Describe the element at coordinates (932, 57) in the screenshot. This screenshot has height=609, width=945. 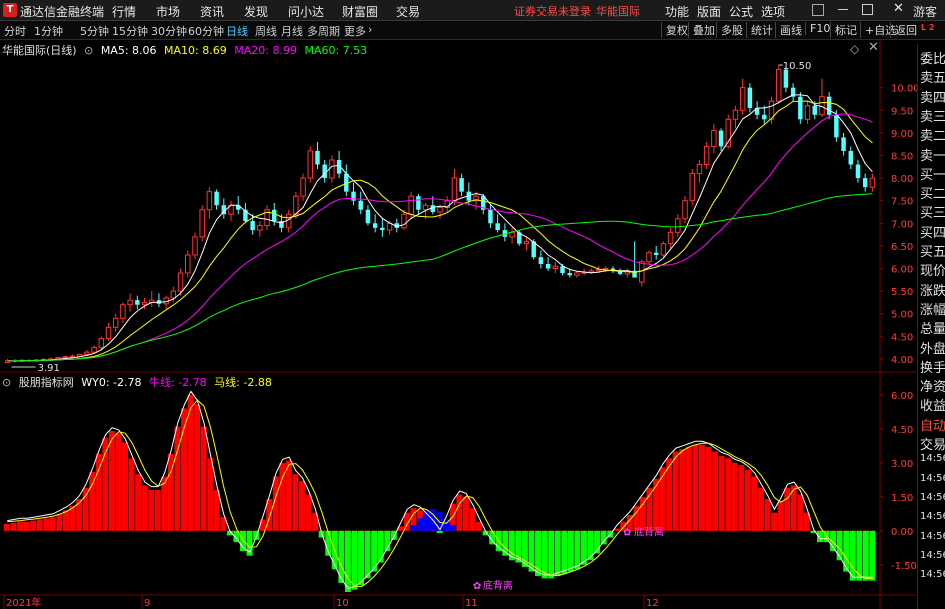
I see `side-panel-item: 委比` at that location.